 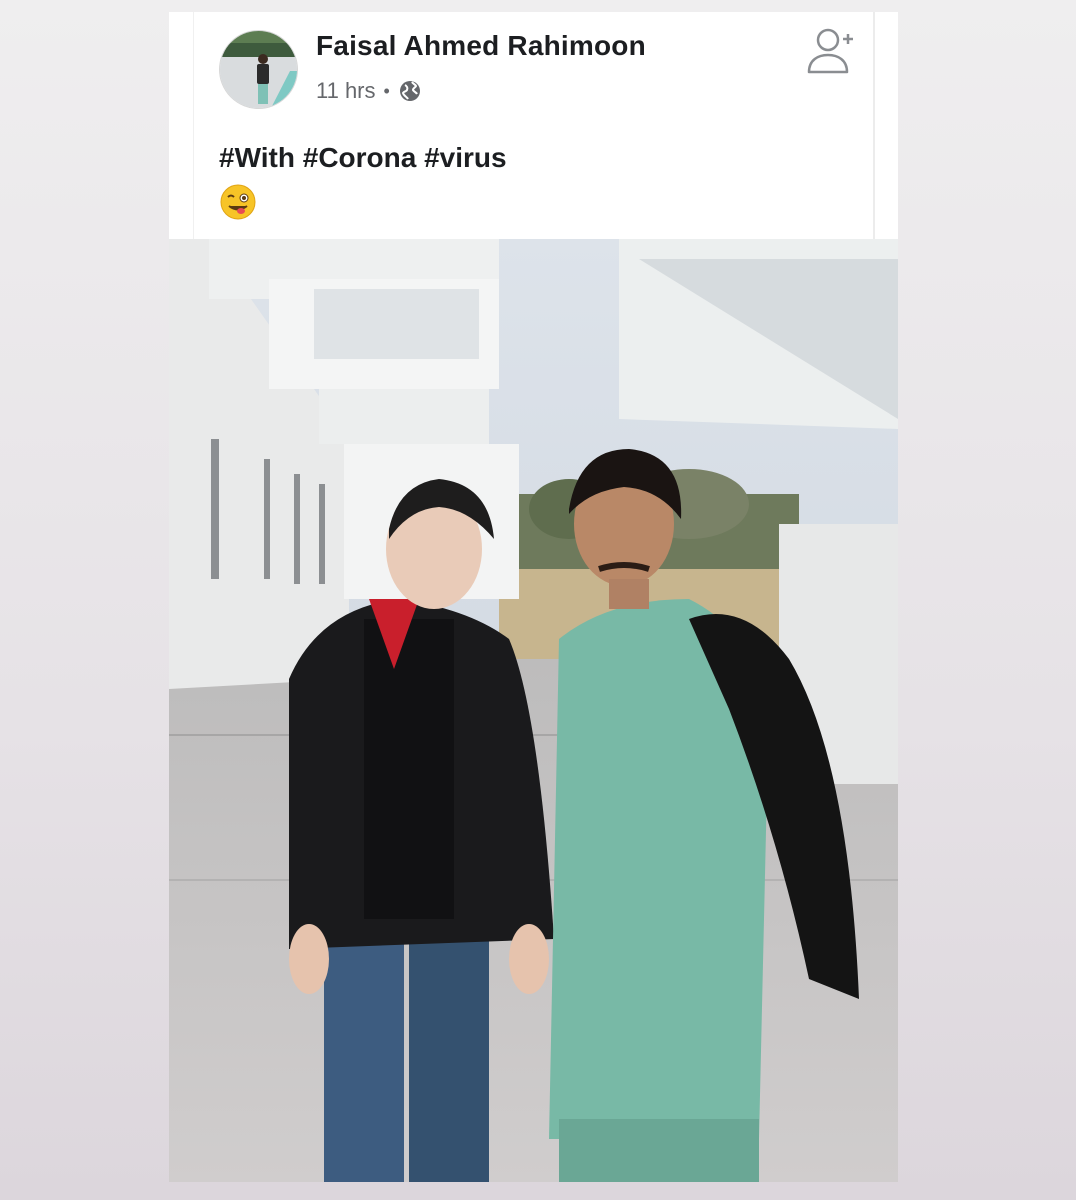 What do you see at coordinates (238, 202) in the screenshot?
I see `winking-emoji-icon` at bounding box center [238, 202].